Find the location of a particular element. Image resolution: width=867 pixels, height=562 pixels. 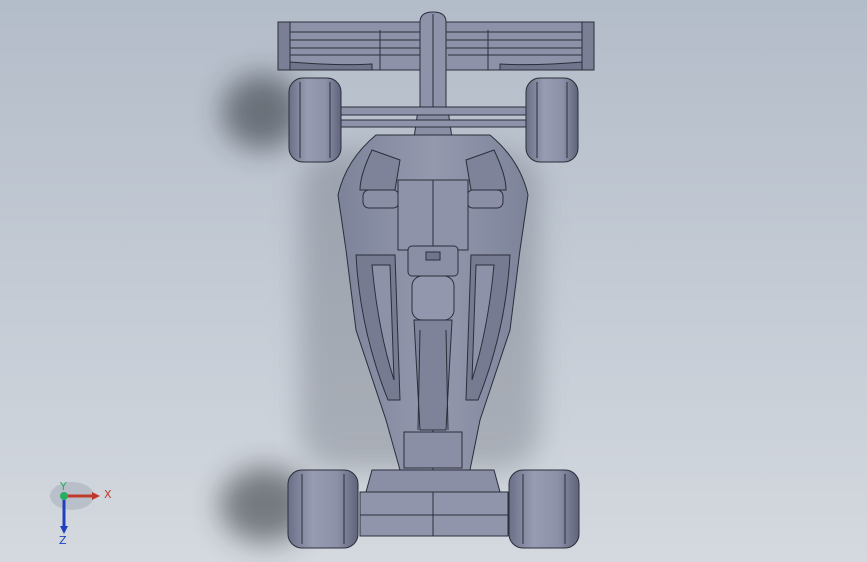

z-axis-arrow is located at coordinates (64, 530).